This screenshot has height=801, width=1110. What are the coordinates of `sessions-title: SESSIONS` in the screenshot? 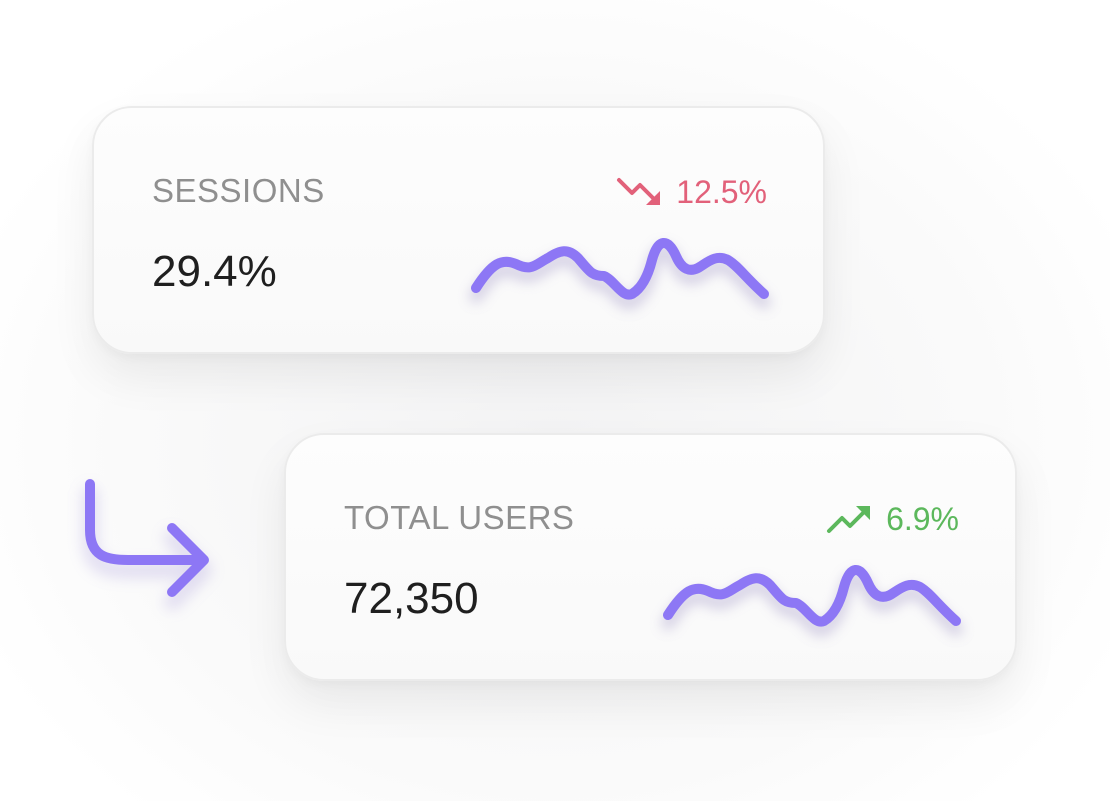 It's located at (238, 190).